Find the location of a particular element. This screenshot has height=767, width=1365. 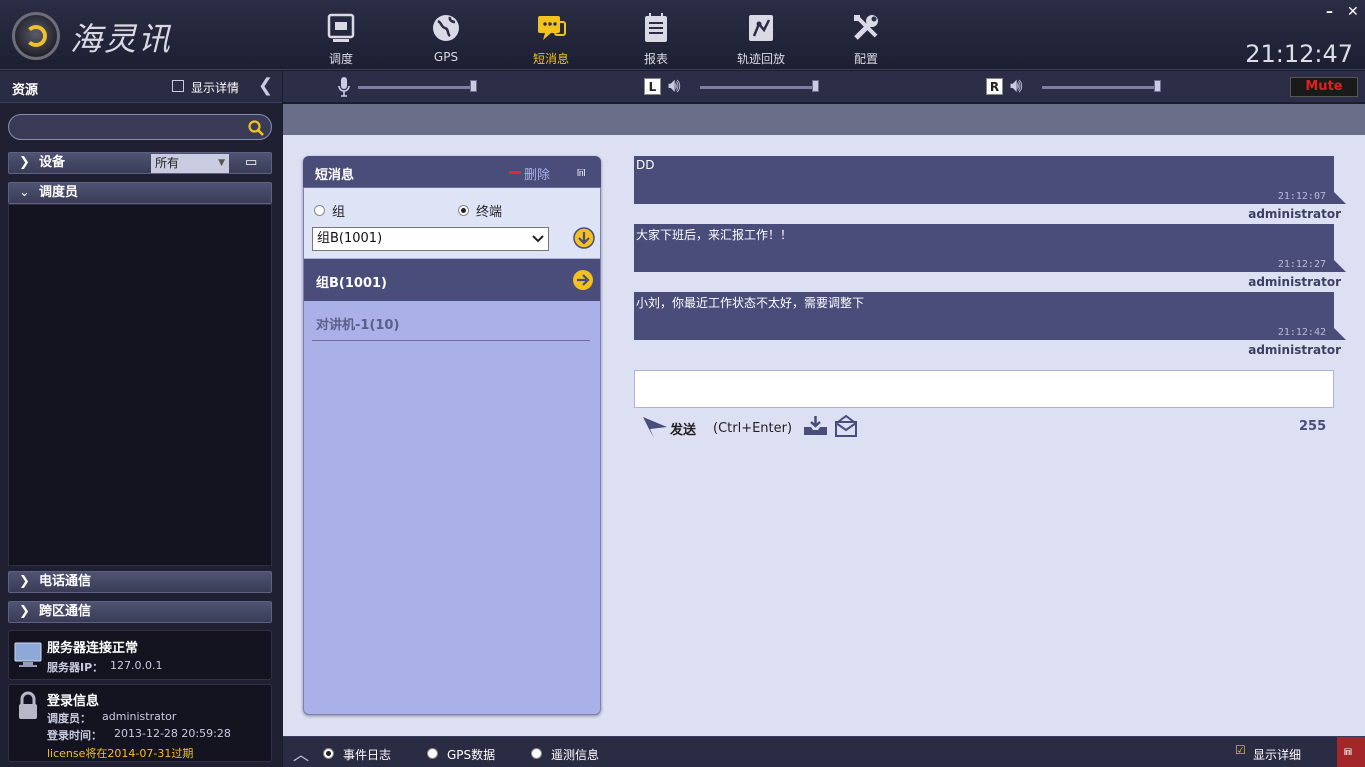

clear-log-button: ⩎ is located at coordinates (1351, 752).